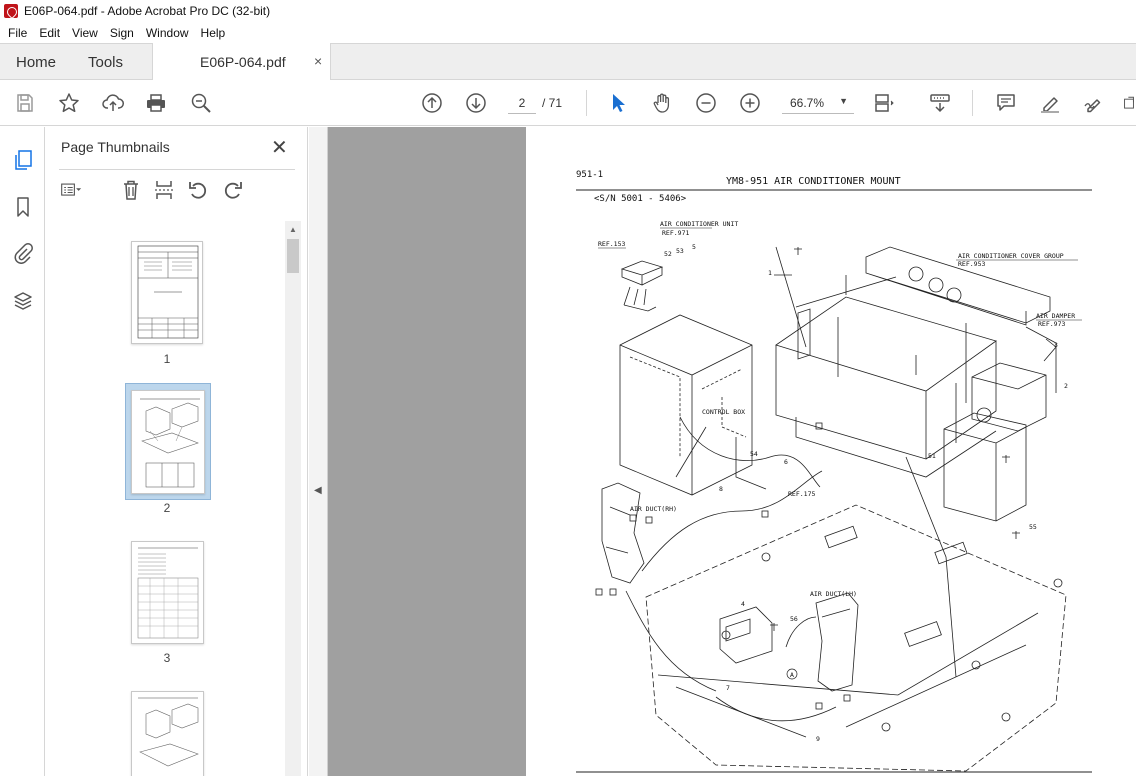 The width and height of the screenshot is (1136, 776). I want to click on callout: 5, so click(694, 247).